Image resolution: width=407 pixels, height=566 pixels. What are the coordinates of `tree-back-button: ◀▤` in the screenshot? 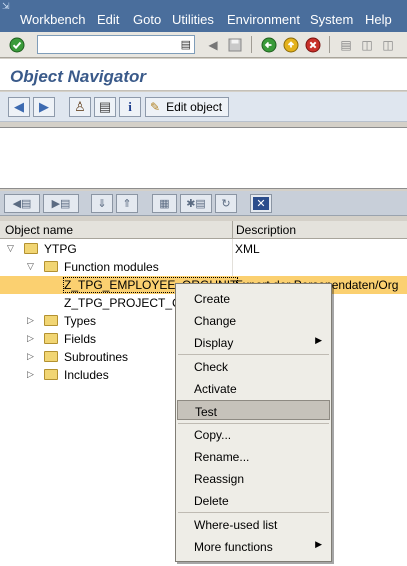 It's located at (22, 203).